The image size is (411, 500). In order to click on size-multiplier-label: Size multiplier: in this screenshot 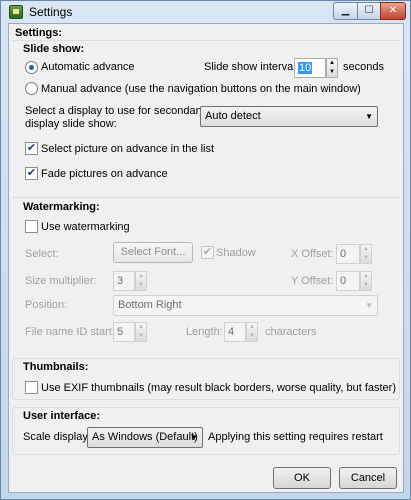, I will do `click(61, 281)`.